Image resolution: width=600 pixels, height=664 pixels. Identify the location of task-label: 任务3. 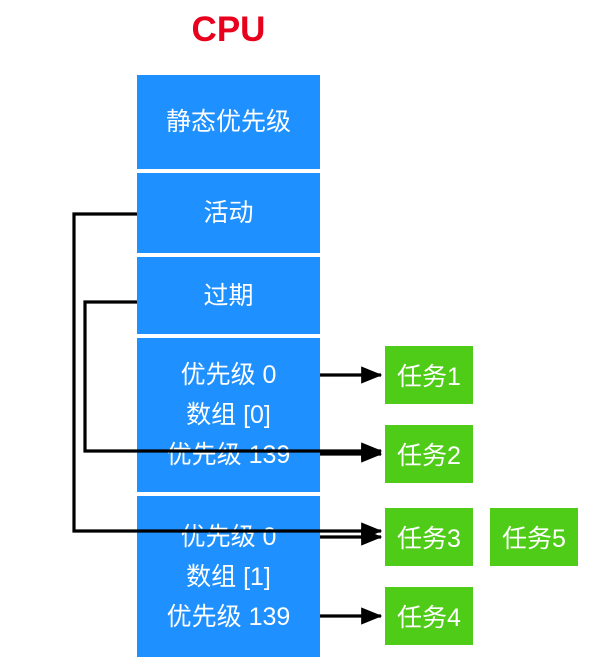
(429, 539).